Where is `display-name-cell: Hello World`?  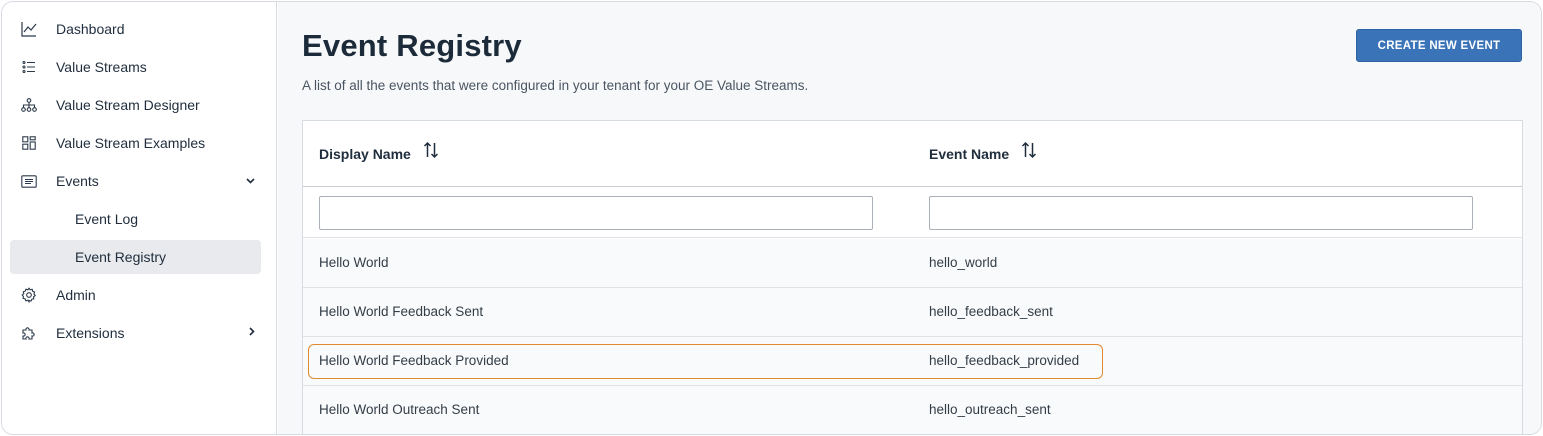
display-name-cell: Hello World is located at coordinates (354, 262).